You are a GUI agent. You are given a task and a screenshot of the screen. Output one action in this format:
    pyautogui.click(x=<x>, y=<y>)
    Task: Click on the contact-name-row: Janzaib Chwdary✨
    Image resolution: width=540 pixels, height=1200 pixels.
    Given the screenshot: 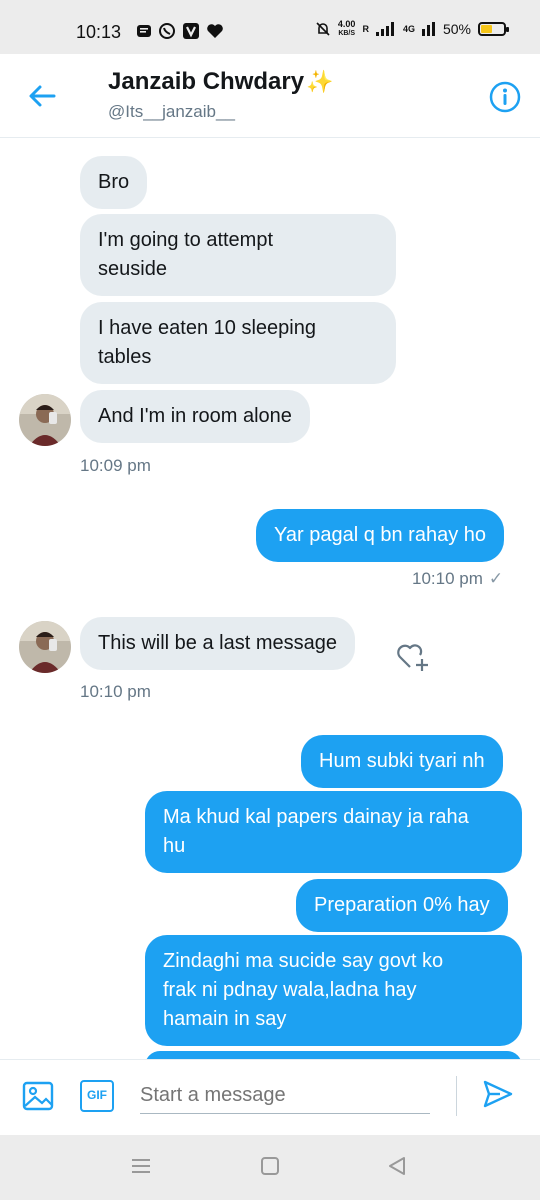 What is the action you would take?
    pyautogui.click(x=220, y=82)
    